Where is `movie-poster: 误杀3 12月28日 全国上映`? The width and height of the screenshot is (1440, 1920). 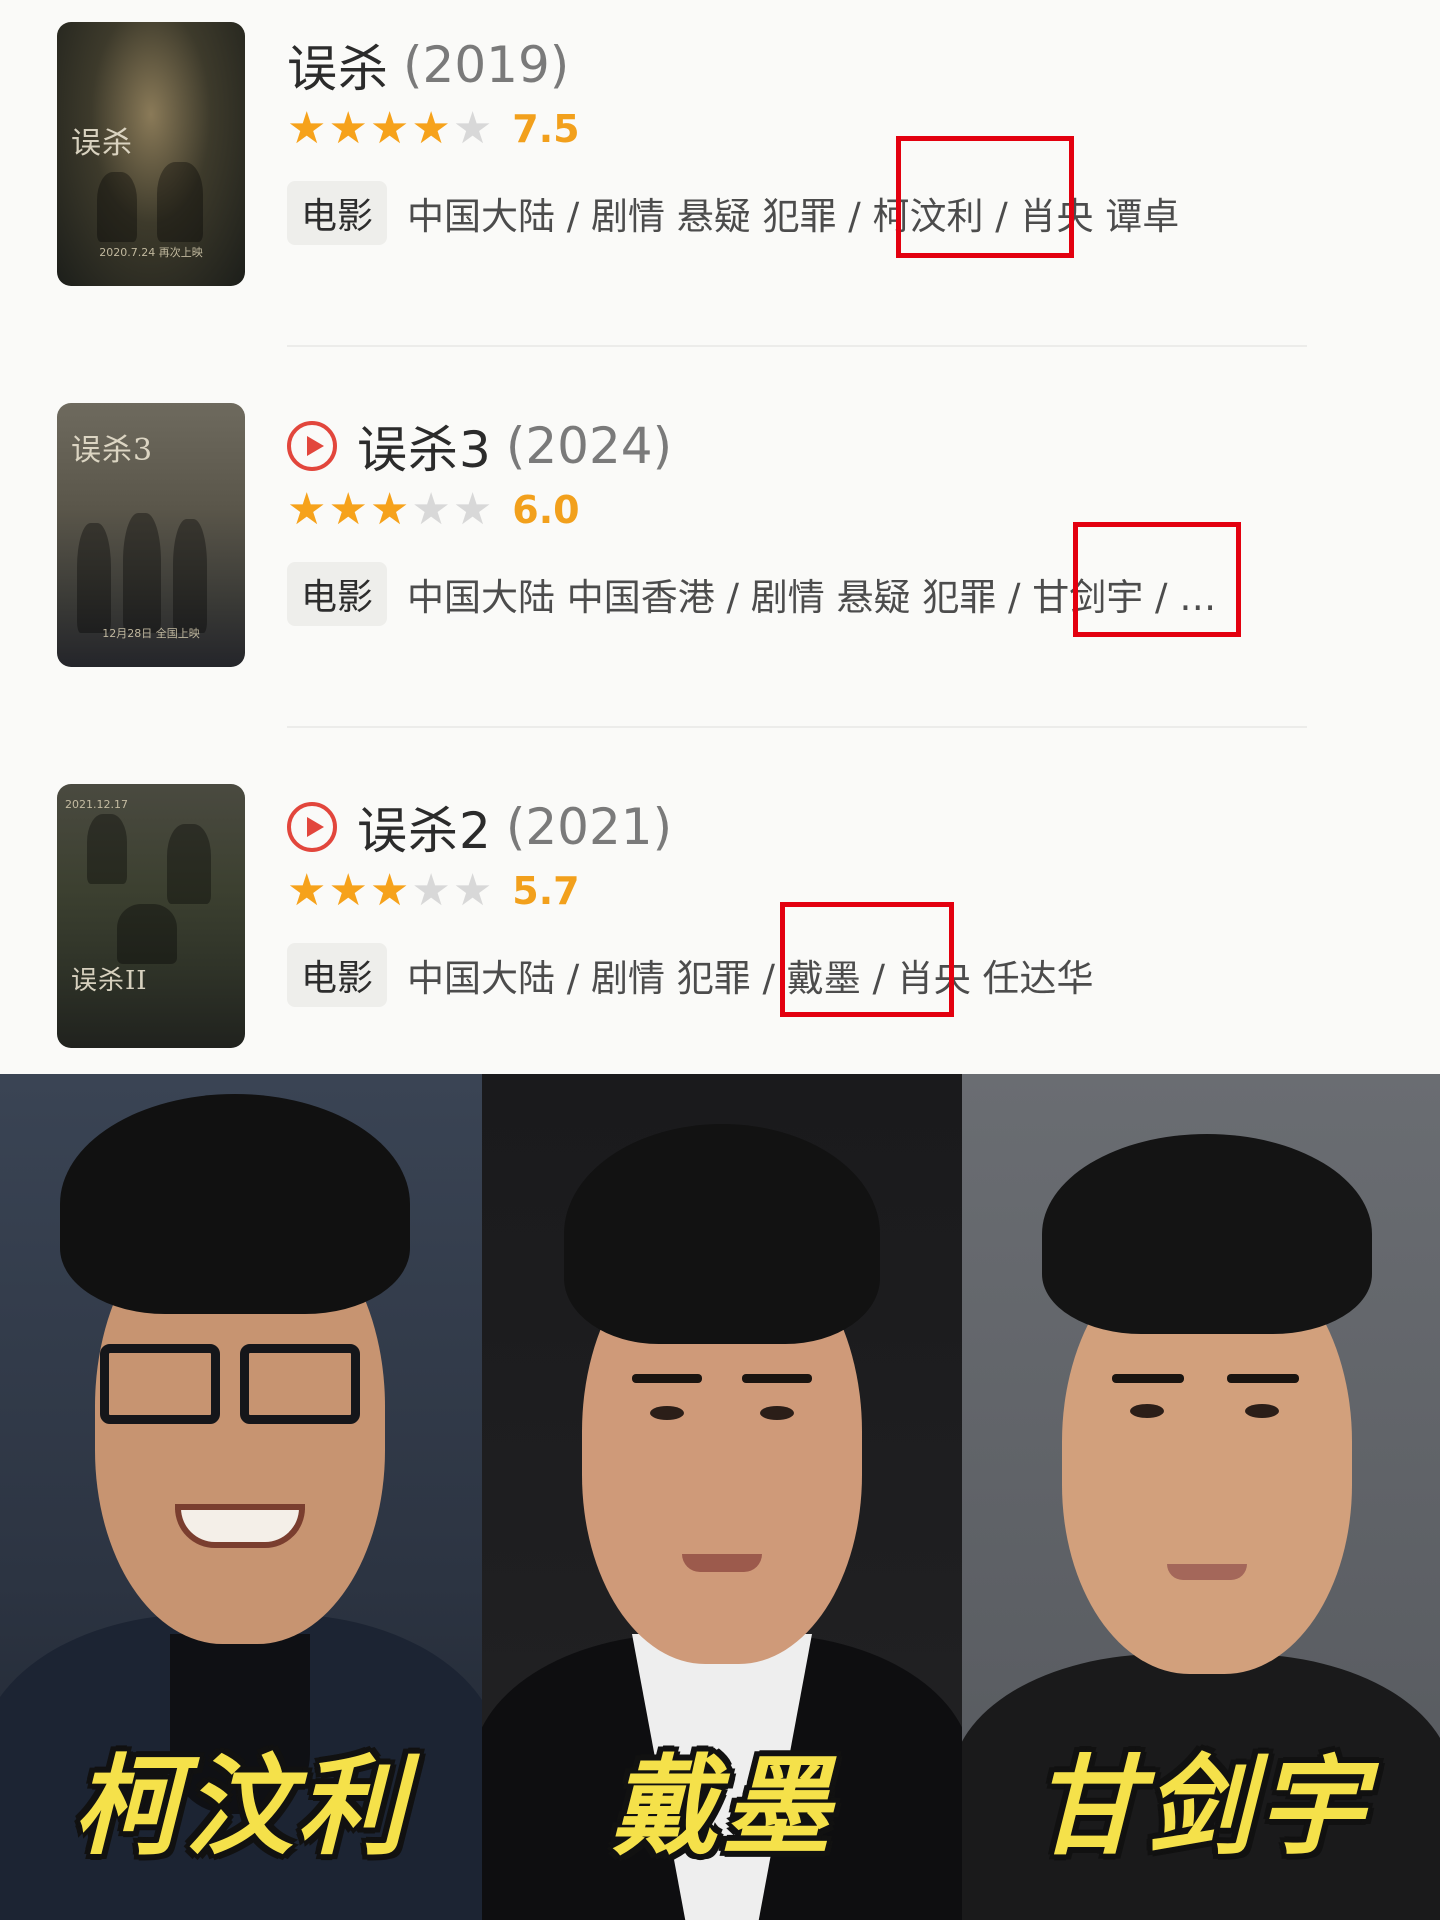 movie-poster: 误杀3 12月28日 全国上映 is located at coordinates (151, 535).